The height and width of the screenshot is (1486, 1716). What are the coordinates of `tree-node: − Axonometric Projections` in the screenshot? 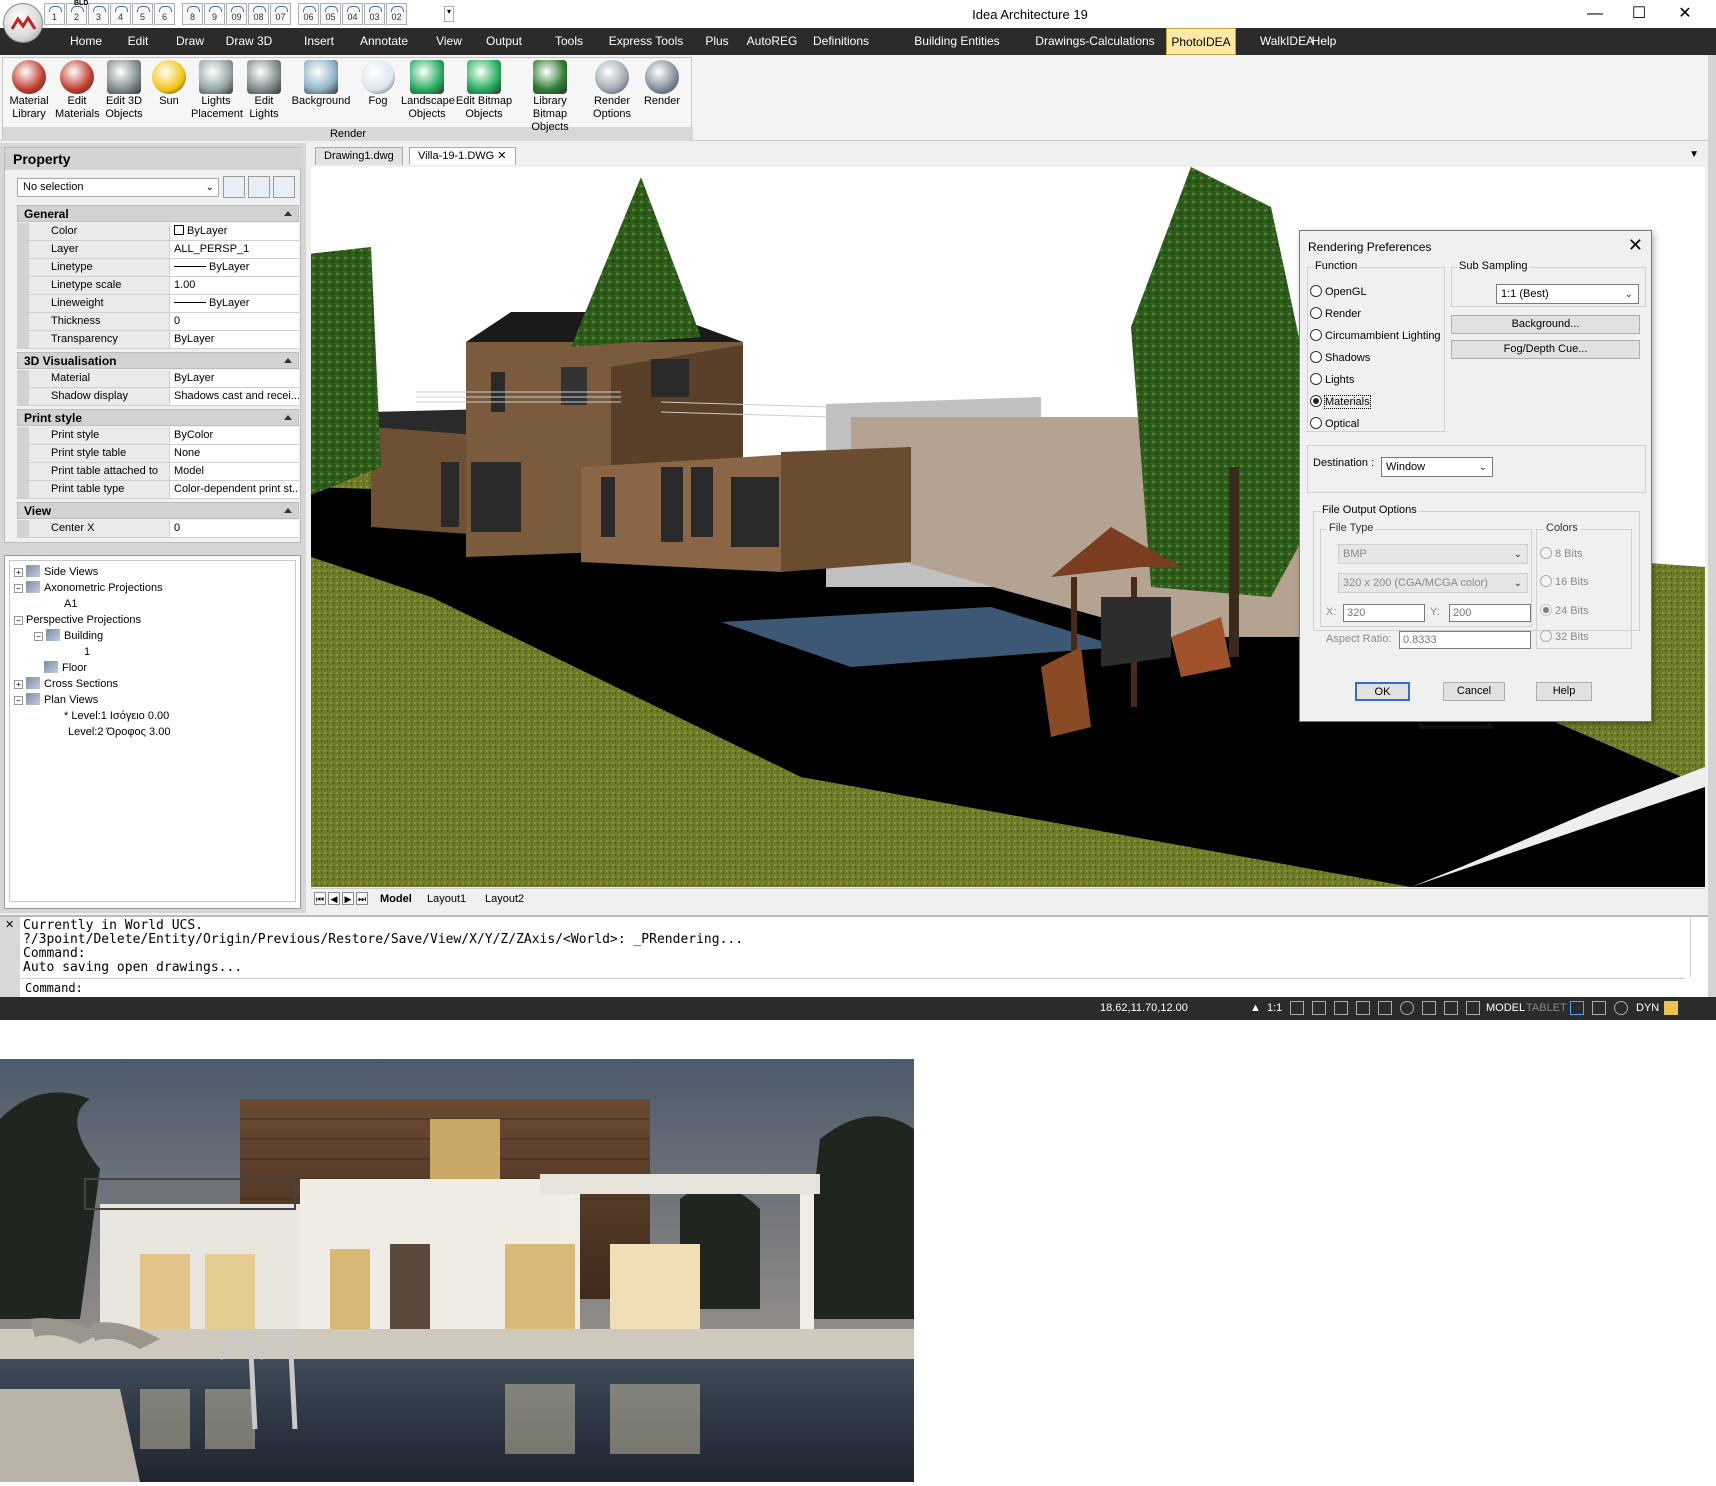 It's located at (88, 588).